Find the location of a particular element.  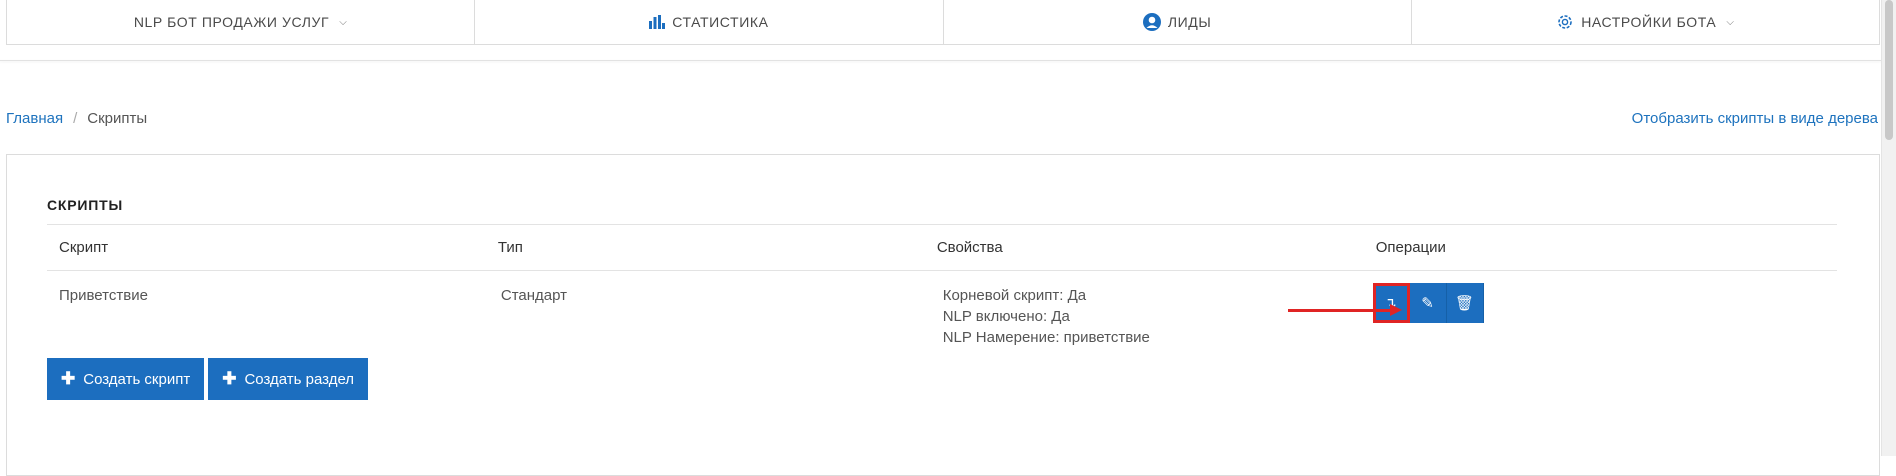

nav-statistics-label: СТАТИСТИКА is located at coordinates (720, 22).